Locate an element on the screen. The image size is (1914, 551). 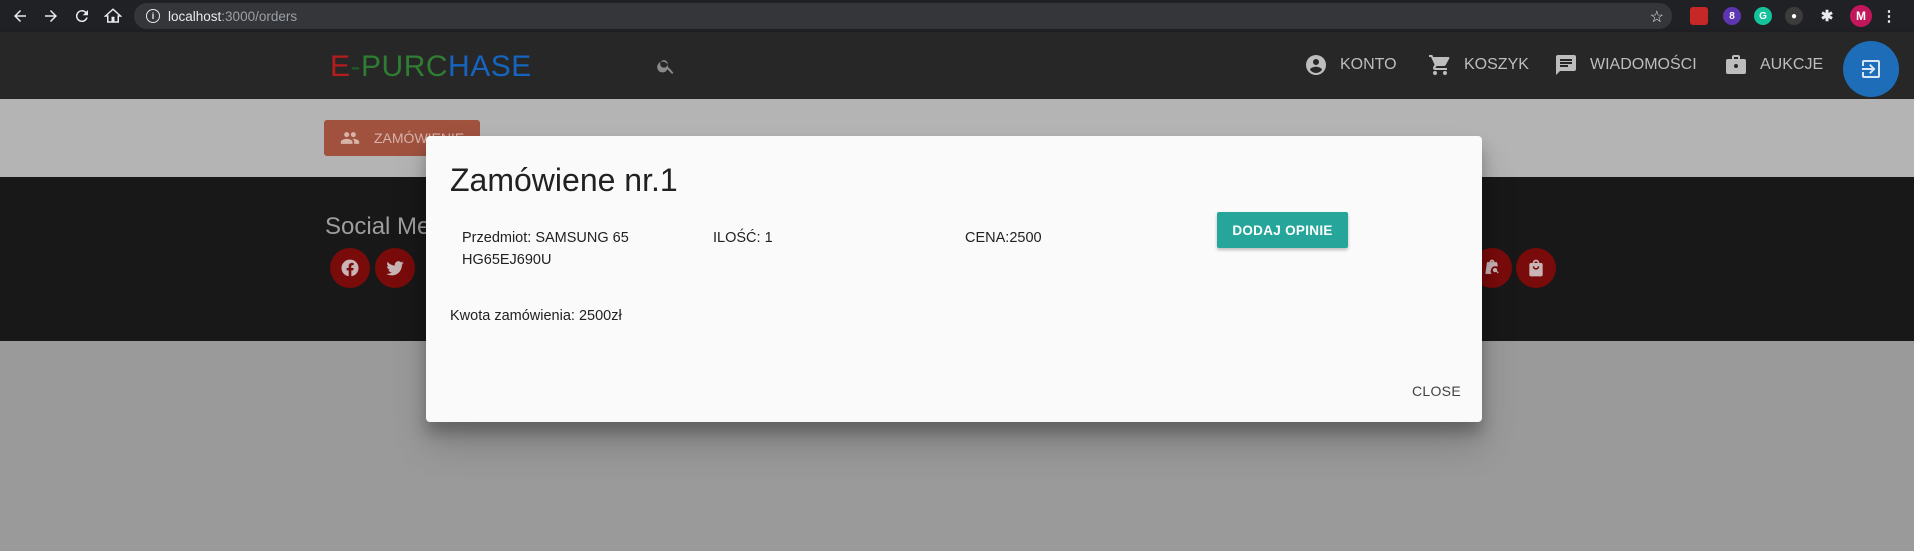
dialog-title: Zamówiene nr.1 is located at coordinates (564, 180).